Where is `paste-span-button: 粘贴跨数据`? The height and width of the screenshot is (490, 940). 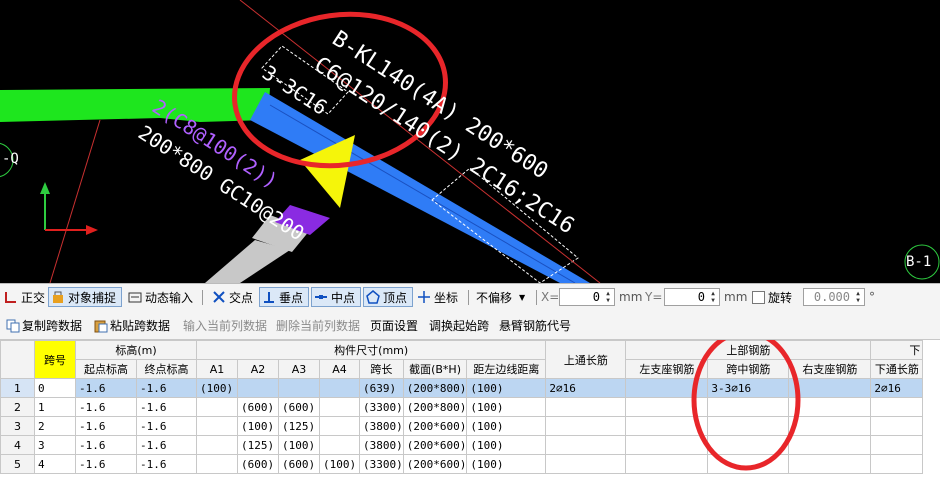 paste-span-button: 粘贴跨数据 is located at coordinates (132, 325).